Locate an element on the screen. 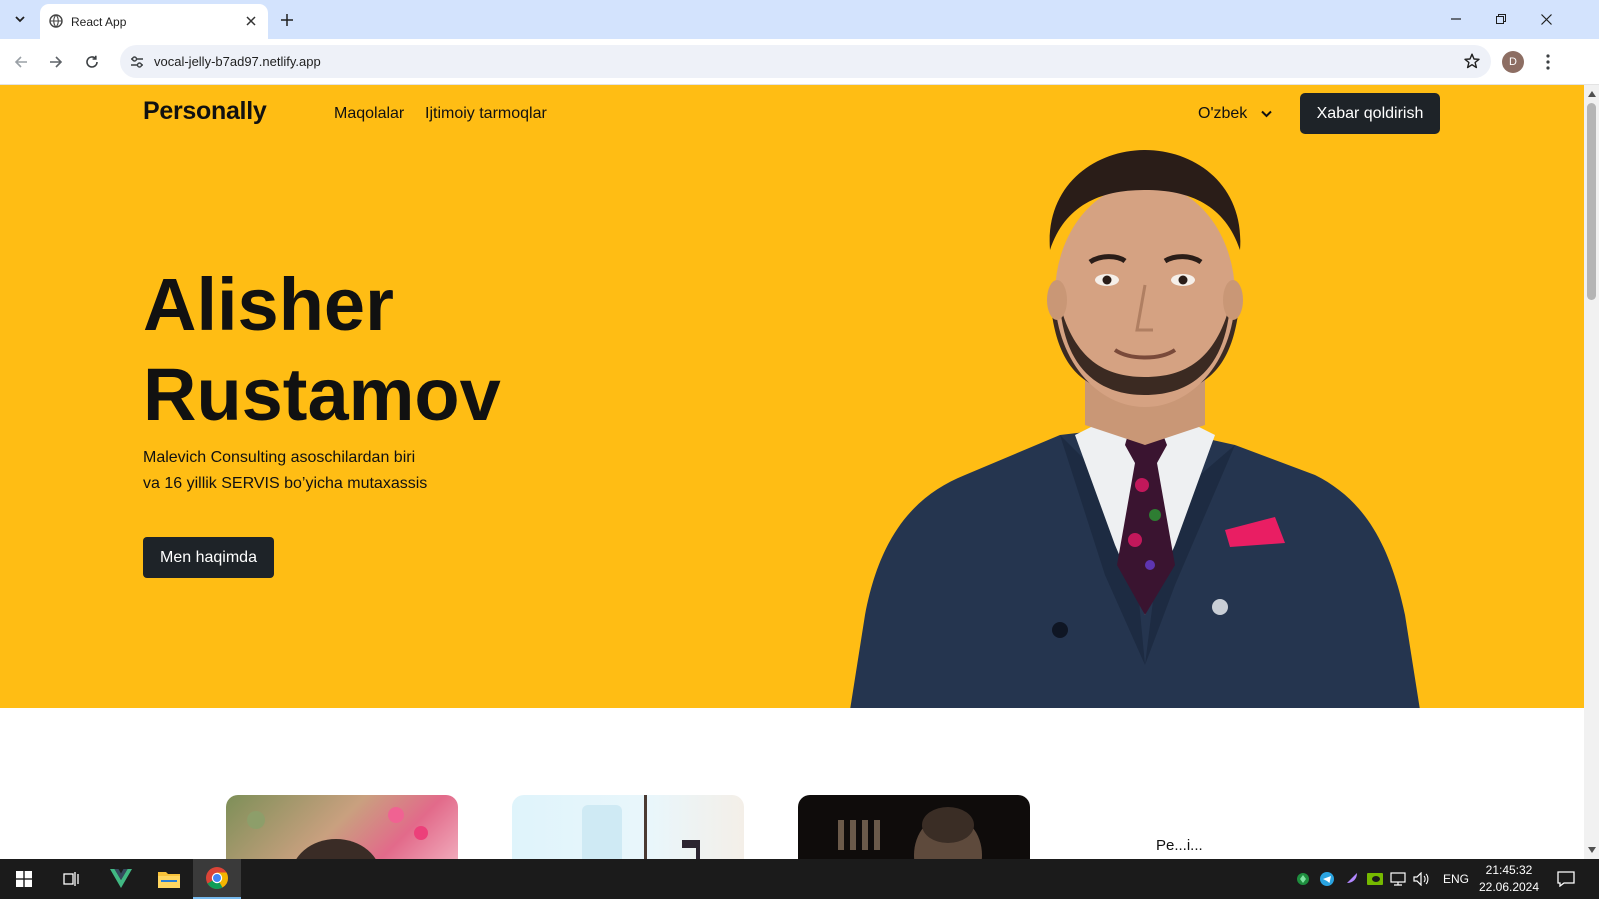 The height and width of the screenshot is (899, 1599). taskbar-app-explorer is located at coordinates (169, 879).